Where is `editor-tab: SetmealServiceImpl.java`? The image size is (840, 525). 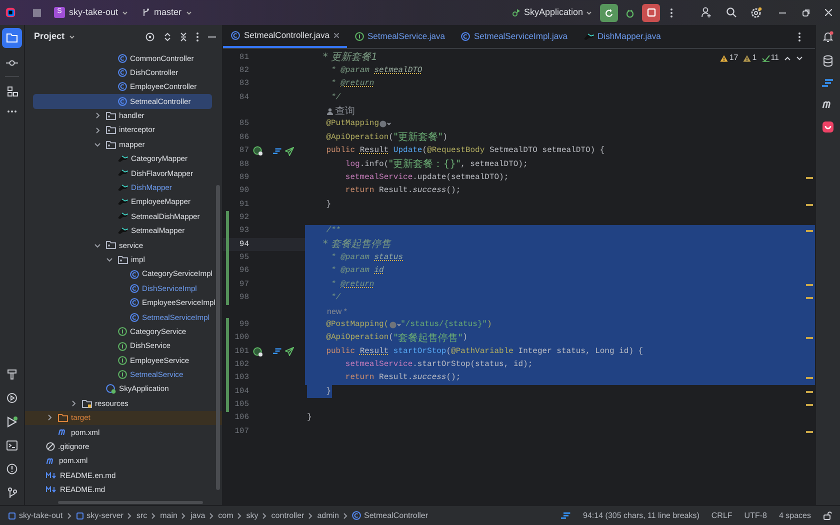 editor-tab: SetmealServiceImpl.java is located at coordinates (514, 36).